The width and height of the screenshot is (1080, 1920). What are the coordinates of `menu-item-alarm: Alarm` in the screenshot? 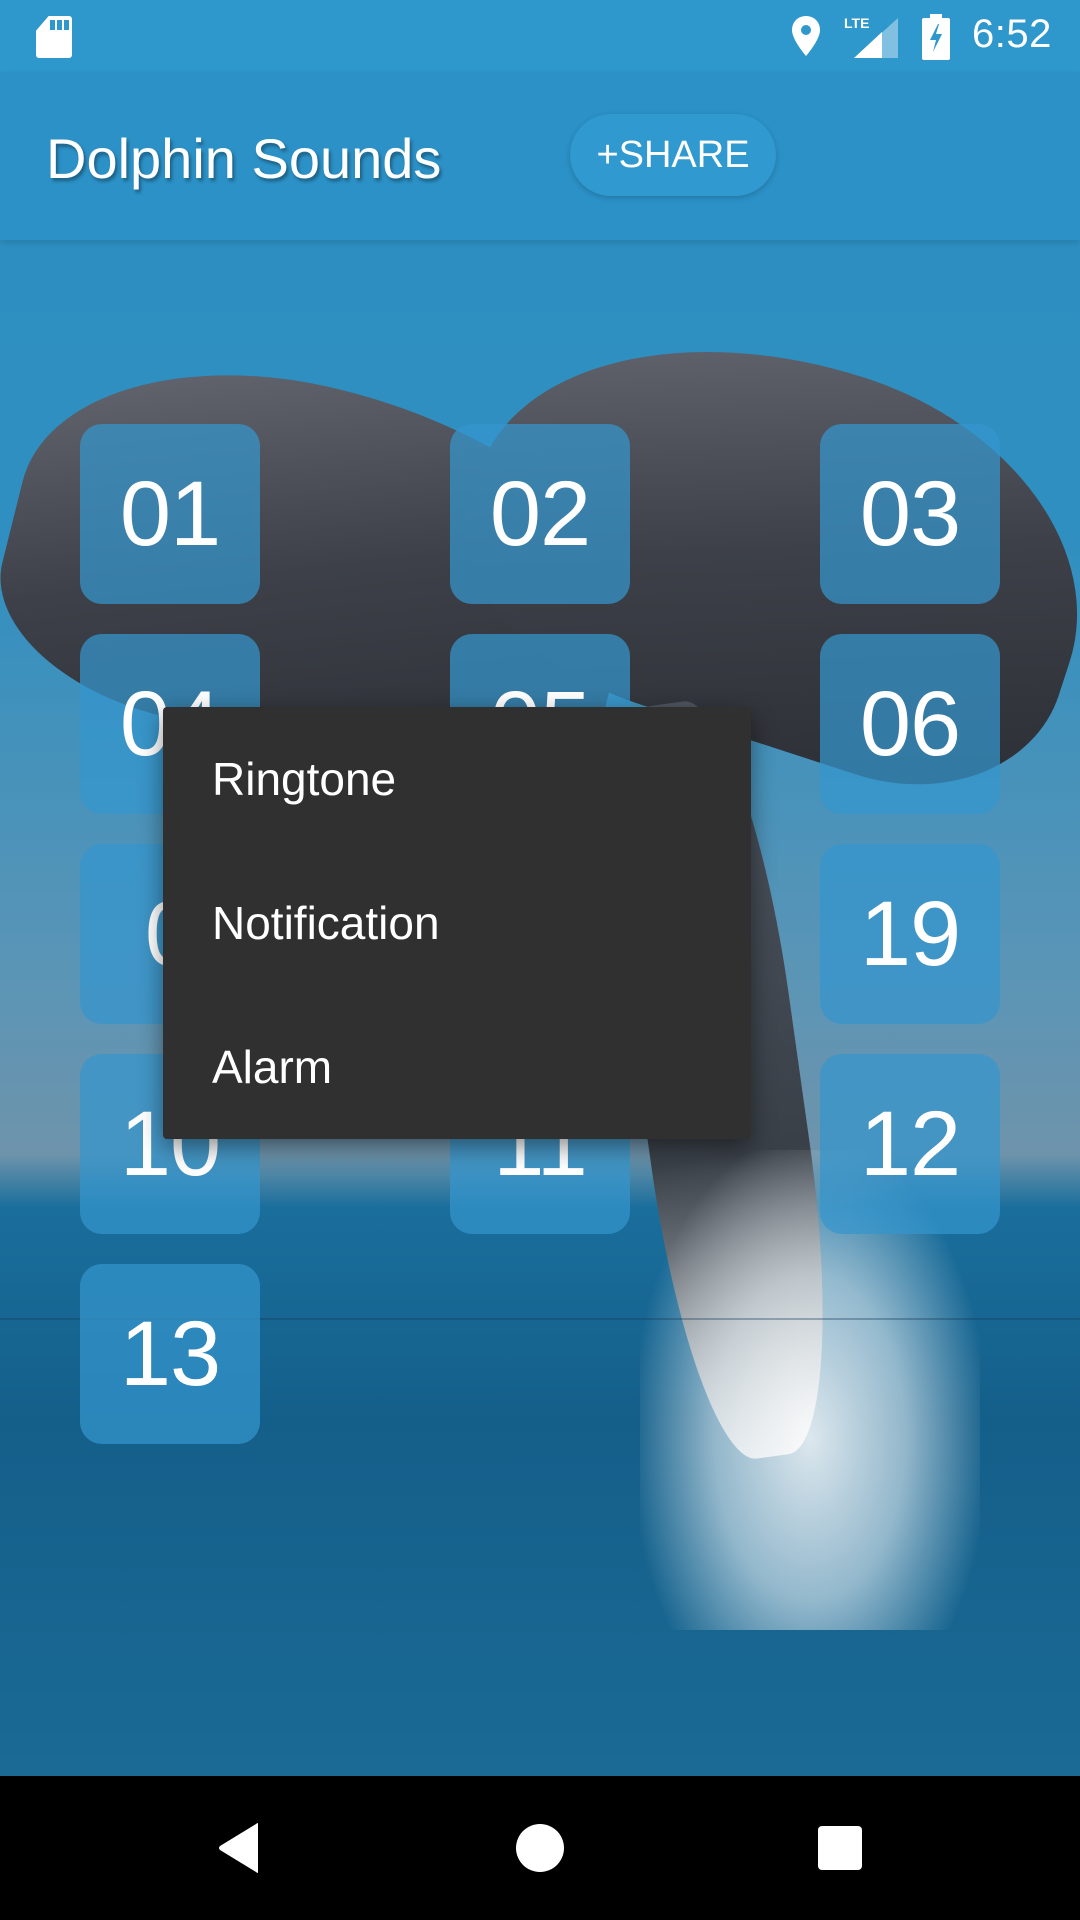 It's located at (457, 1067).